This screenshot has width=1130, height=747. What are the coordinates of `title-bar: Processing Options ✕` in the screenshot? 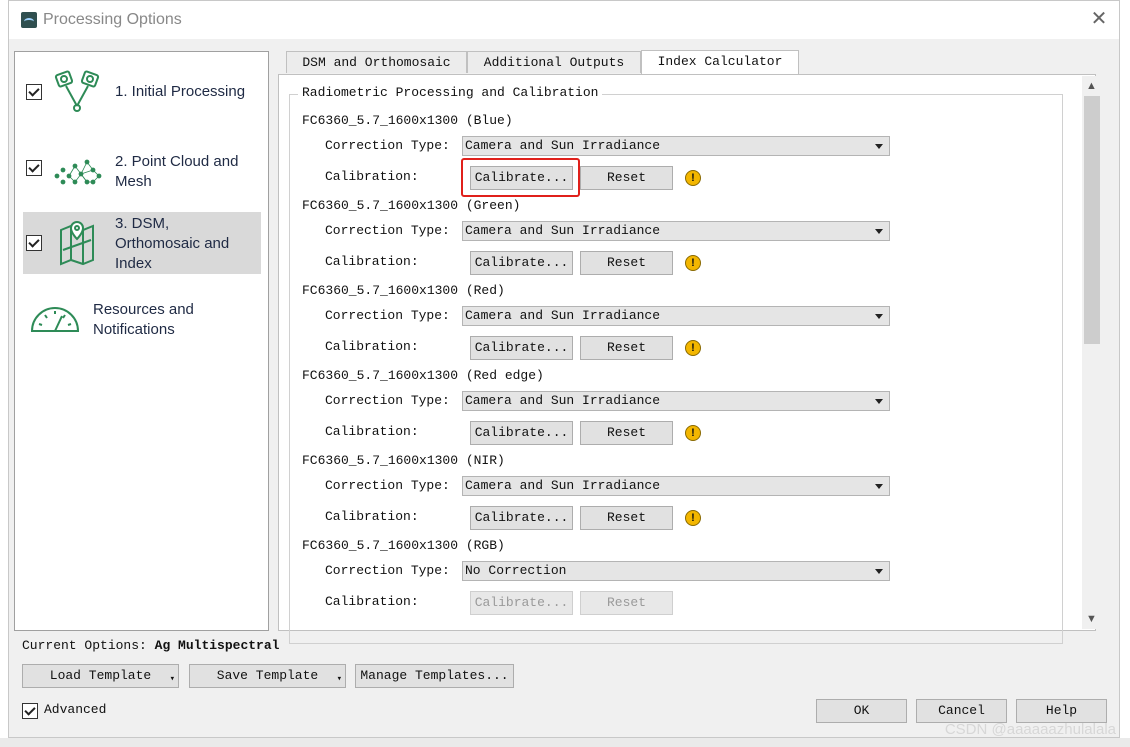 It's located at (564, 20).